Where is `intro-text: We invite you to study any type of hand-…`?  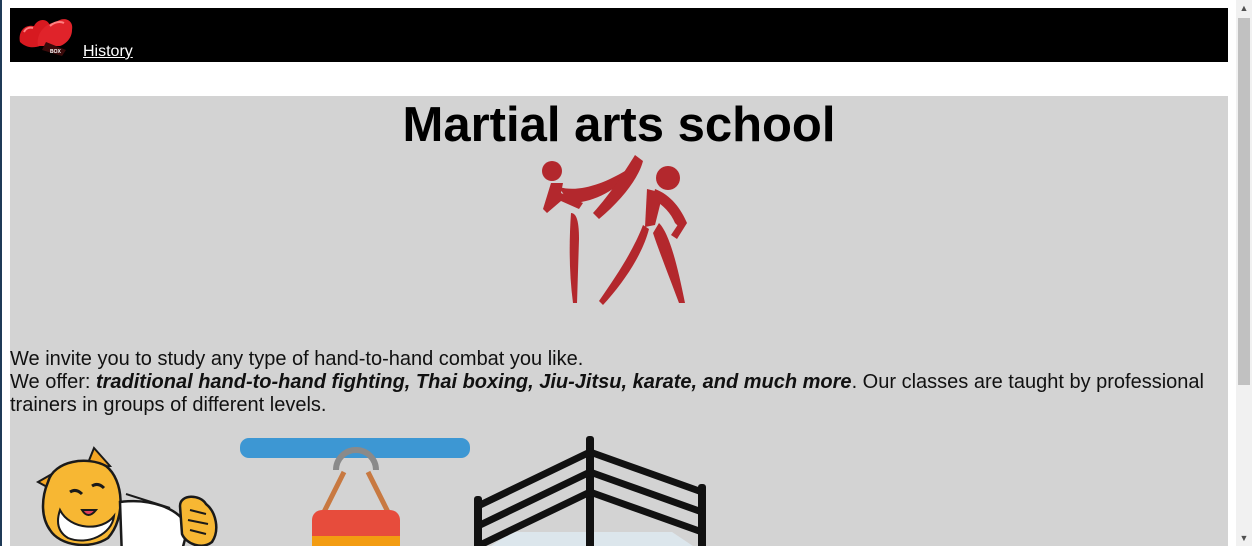 intro-text: We invite you to study any type of hand-… is located at coordinates (615, 382).